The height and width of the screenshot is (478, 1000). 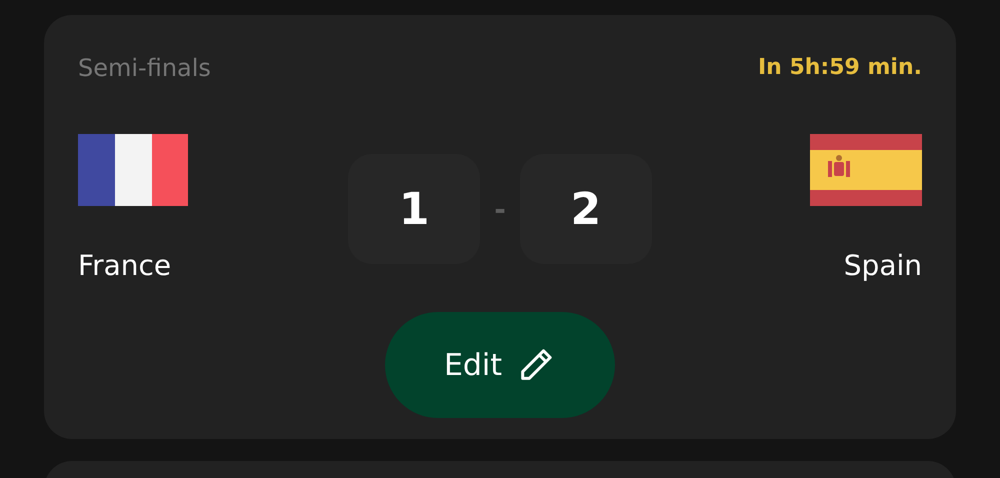 What do you see at coordinates (144, 68) in the screenshot?
I see `stage-label: Semi-finals` at bounding box center [144, 68].